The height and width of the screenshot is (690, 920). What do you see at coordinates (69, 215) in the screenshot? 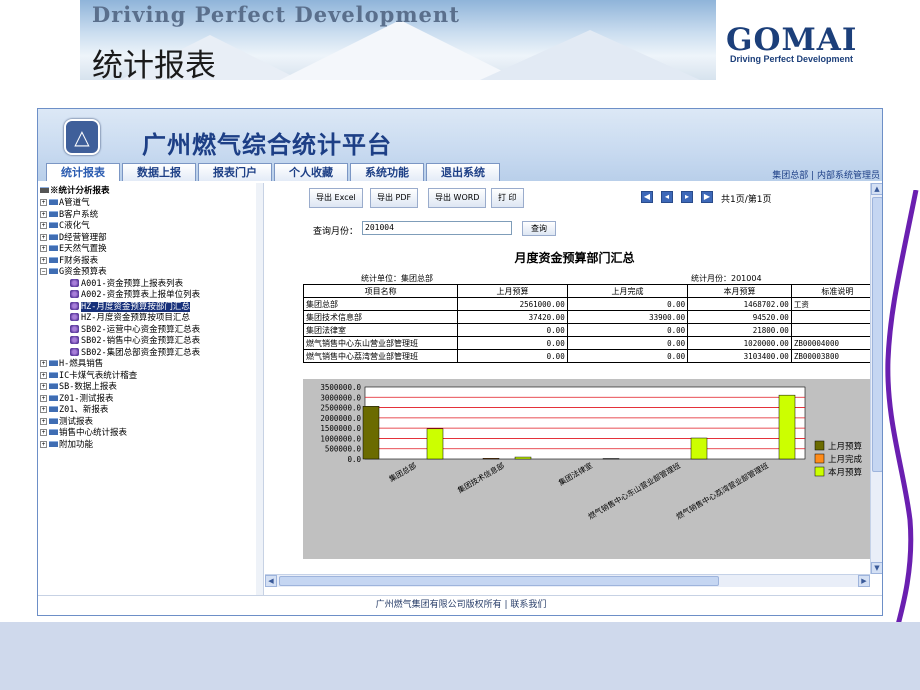
I see `tree-folder-item: + B客户系统` at bounding box center [69, 215].